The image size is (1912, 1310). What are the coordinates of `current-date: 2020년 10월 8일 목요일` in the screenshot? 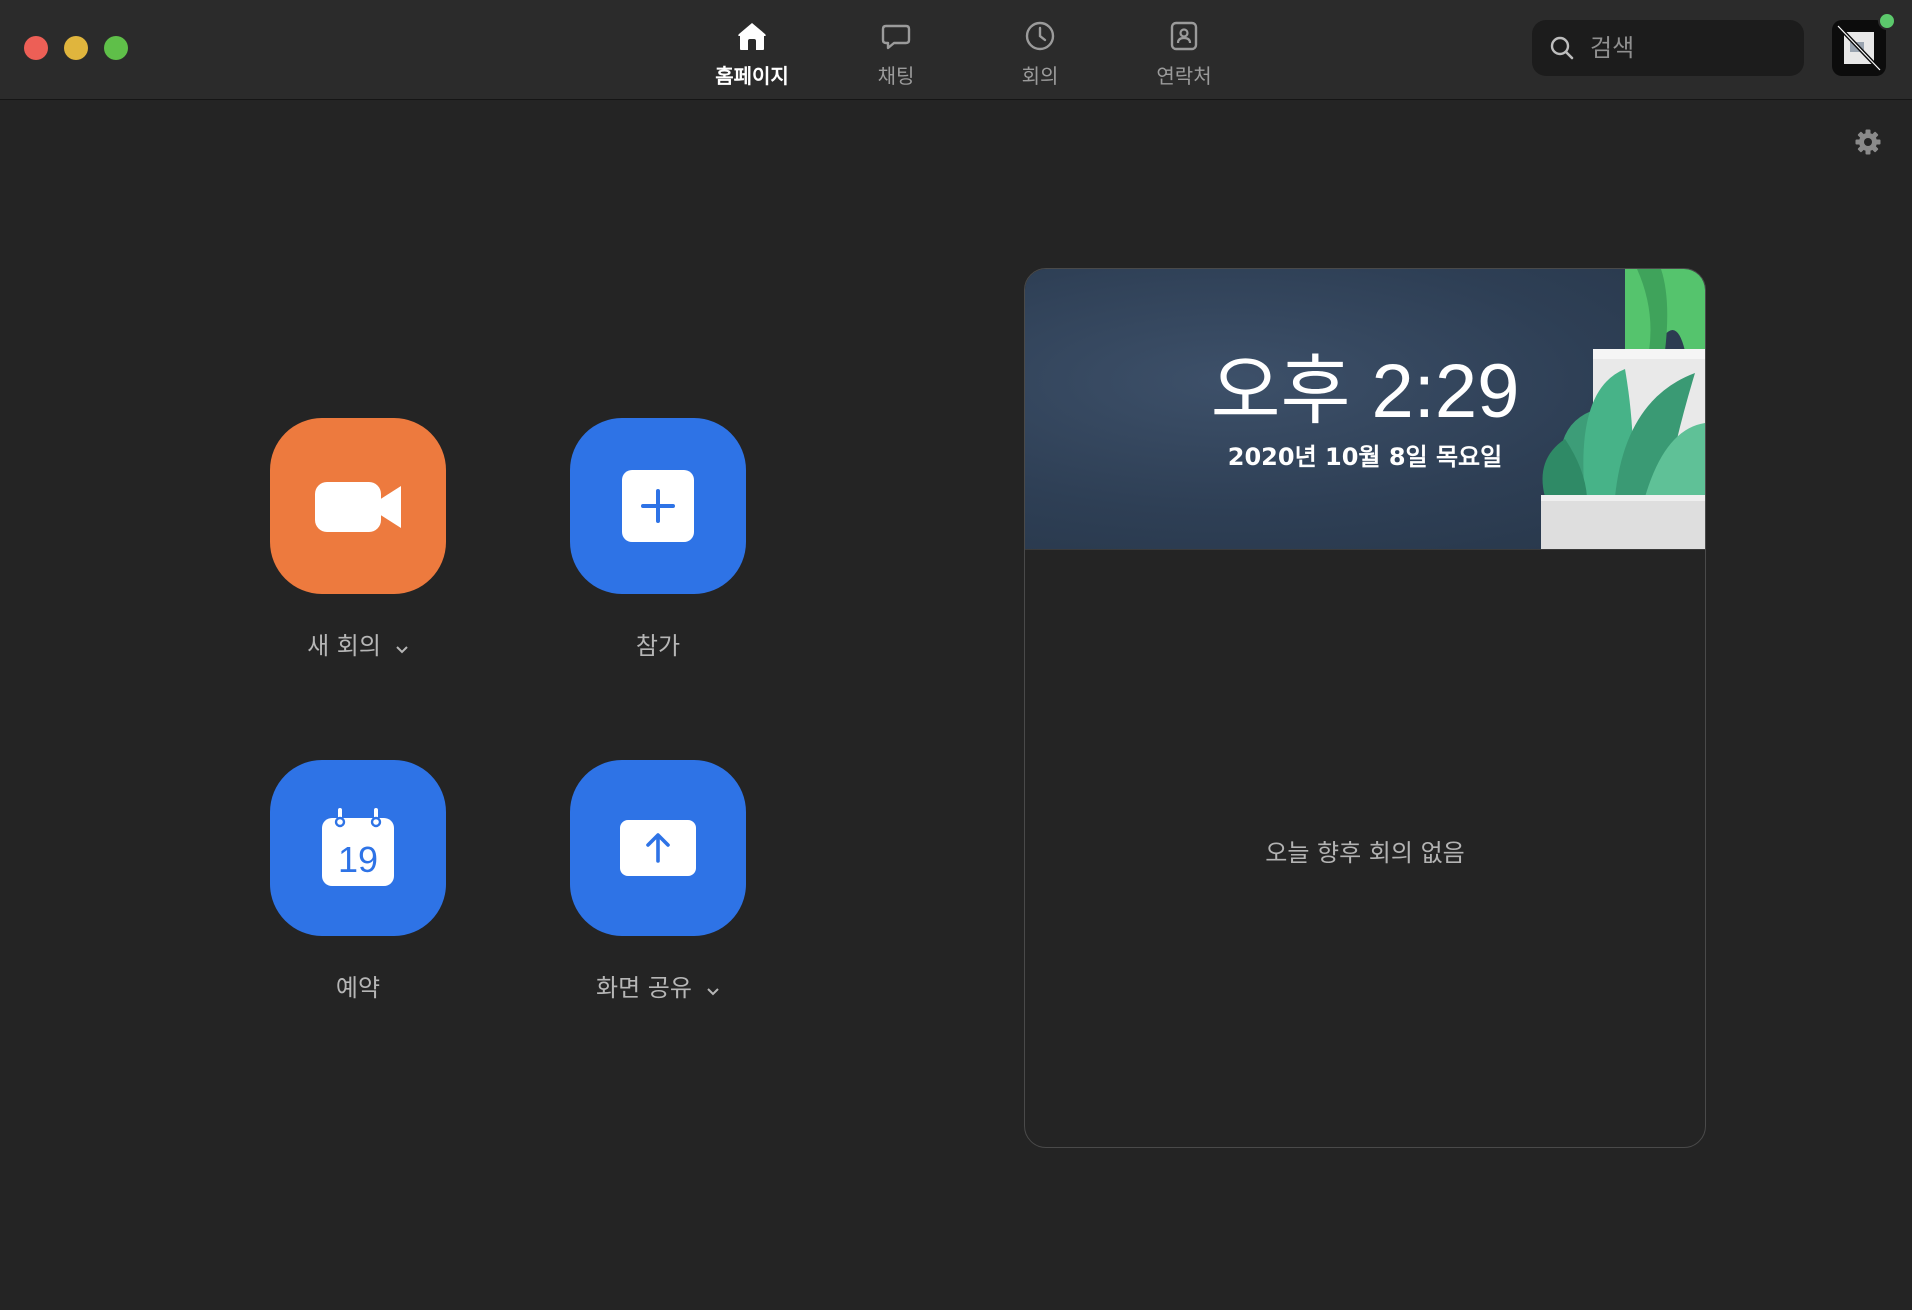 It's located at (1365, 457).